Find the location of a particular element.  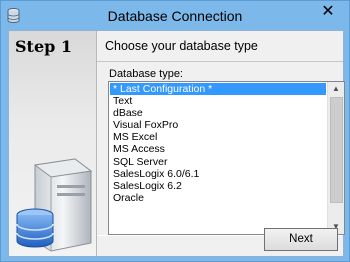

list-item: SalesLogix 6.2 is located at coordinates (218, 186).